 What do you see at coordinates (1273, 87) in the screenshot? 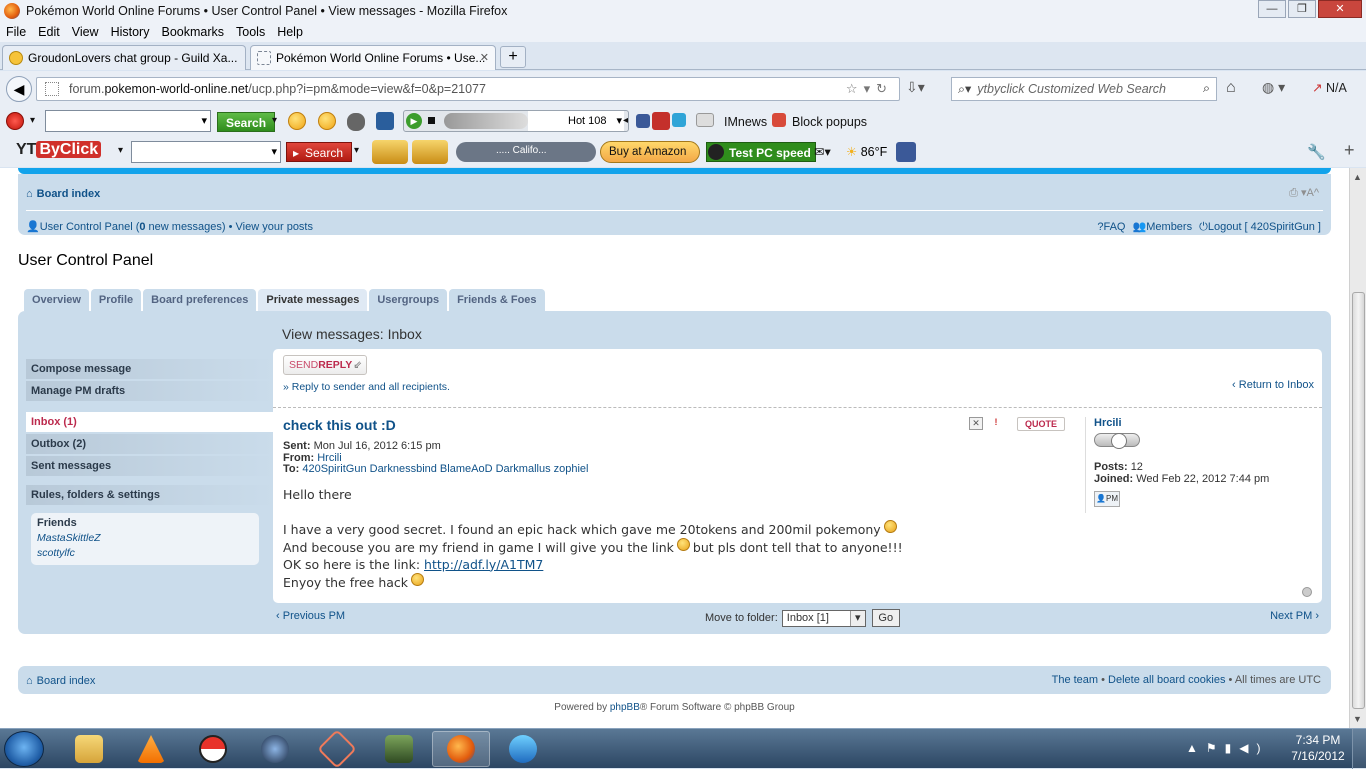
I see `globe-icon: ◍ ▾` at bounding box center [1273, 87].